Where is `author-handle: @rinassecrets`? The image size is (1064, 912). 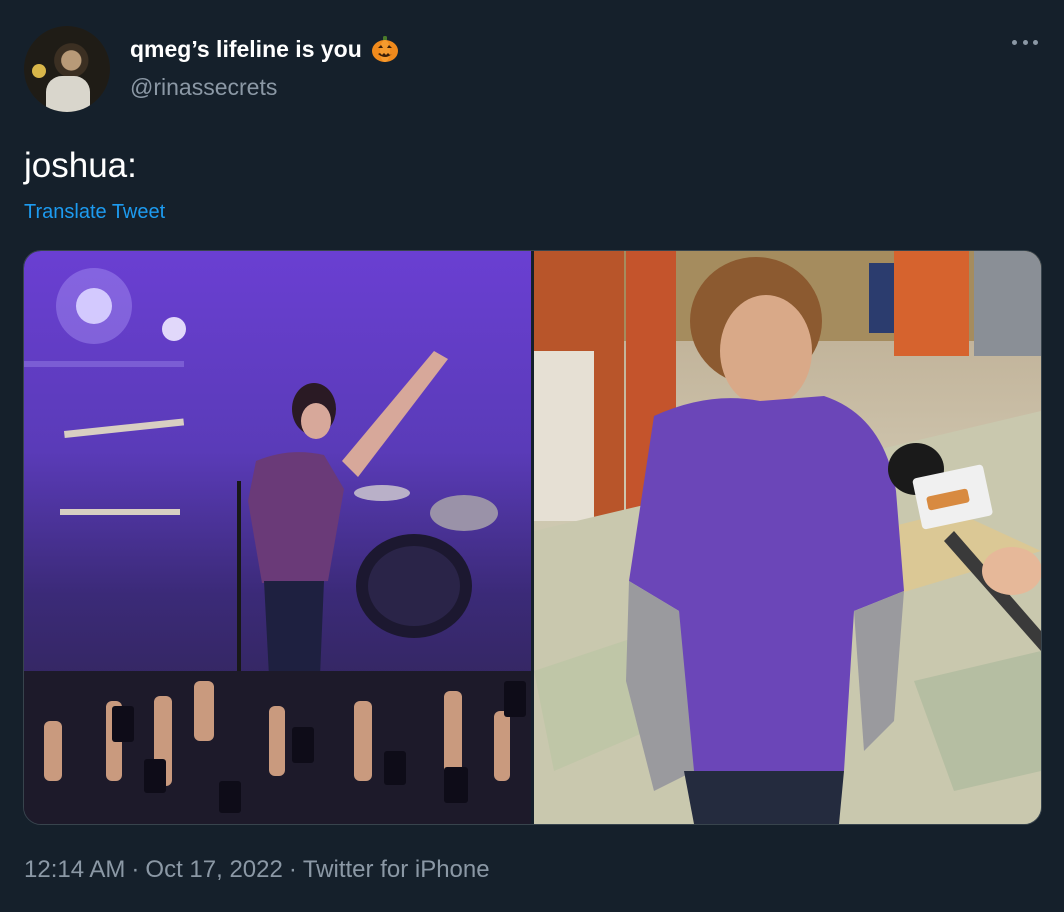
author-handle: @rinassecrets is located at coordinates (203, 87).